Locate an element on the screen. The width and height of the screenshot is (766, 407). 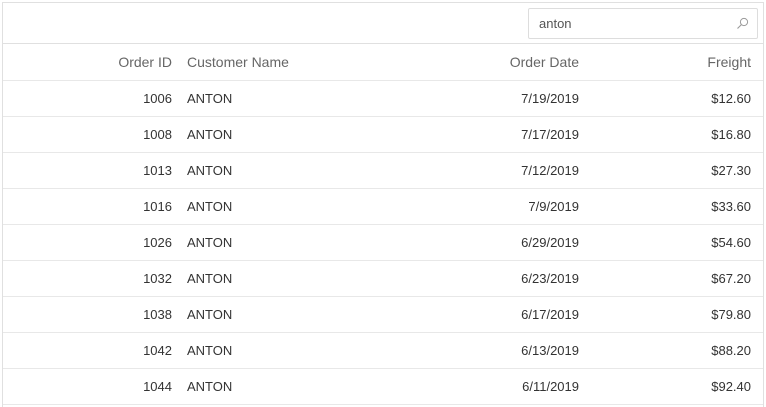
cell-freight: $16.80 is located at coordinates (731, 134).